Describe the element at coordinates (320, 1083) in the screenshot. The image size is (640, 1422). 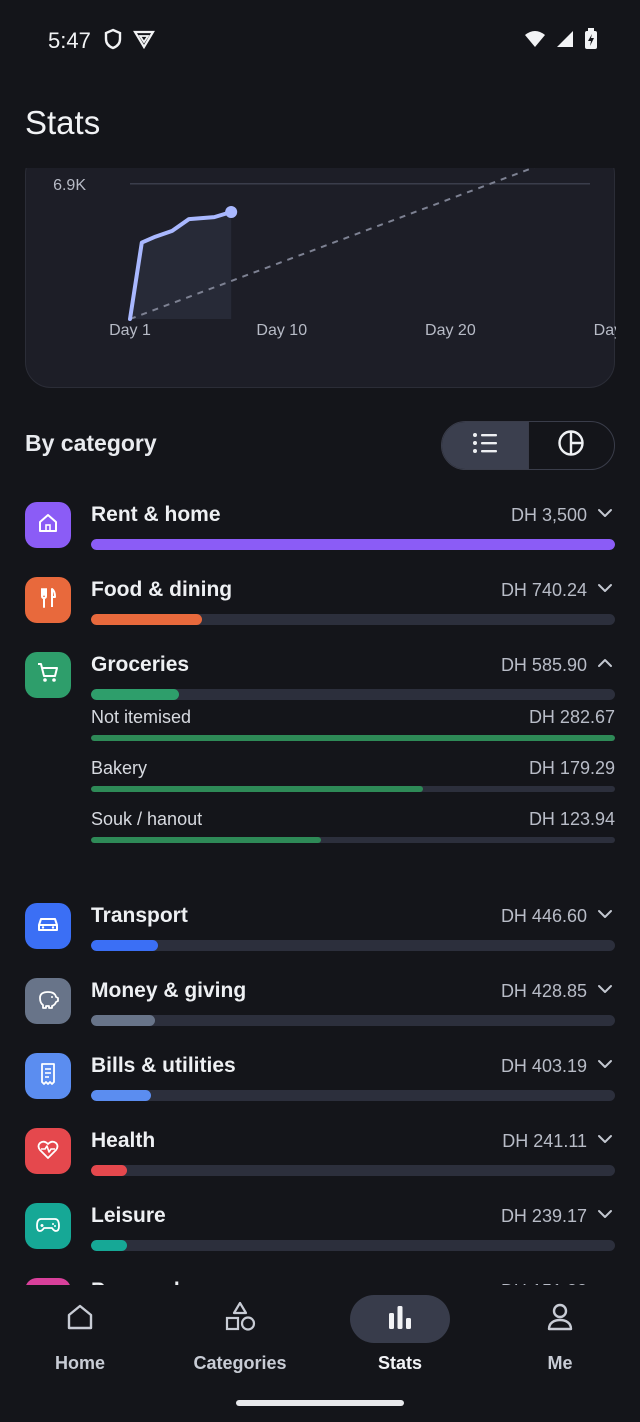
I see `category-row-bills-utilities: Bills & utilities DH 403.19` at that location.